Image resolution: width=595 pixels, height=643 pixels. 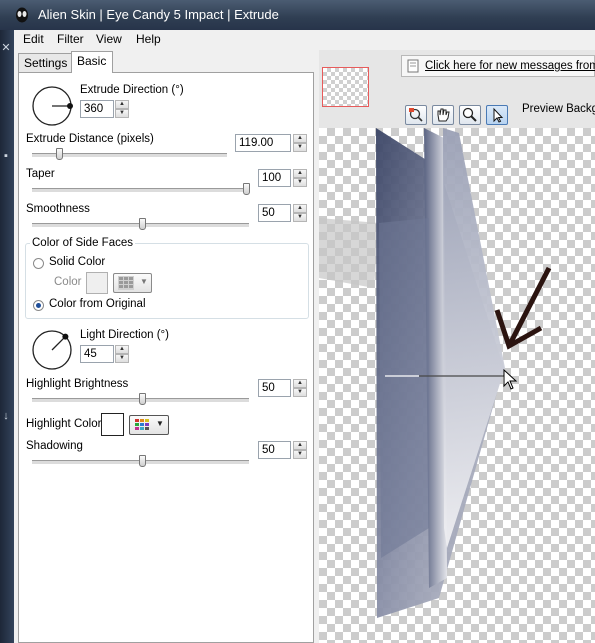 I want to click on magnifier-icon, so click(x=469, y=114).